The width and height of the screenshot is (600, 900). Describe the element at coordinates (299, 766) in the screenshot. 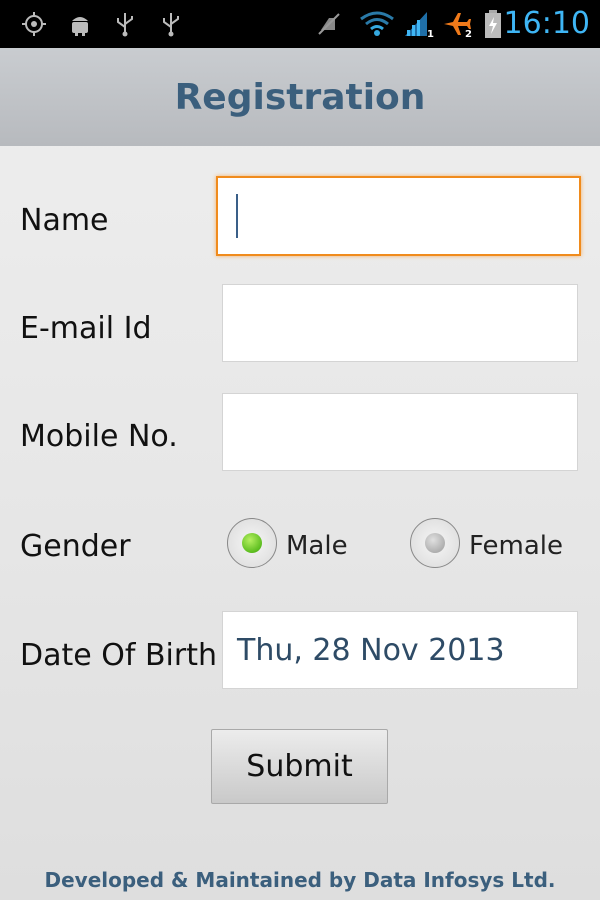

I see `submit-button: Submit` at that location.